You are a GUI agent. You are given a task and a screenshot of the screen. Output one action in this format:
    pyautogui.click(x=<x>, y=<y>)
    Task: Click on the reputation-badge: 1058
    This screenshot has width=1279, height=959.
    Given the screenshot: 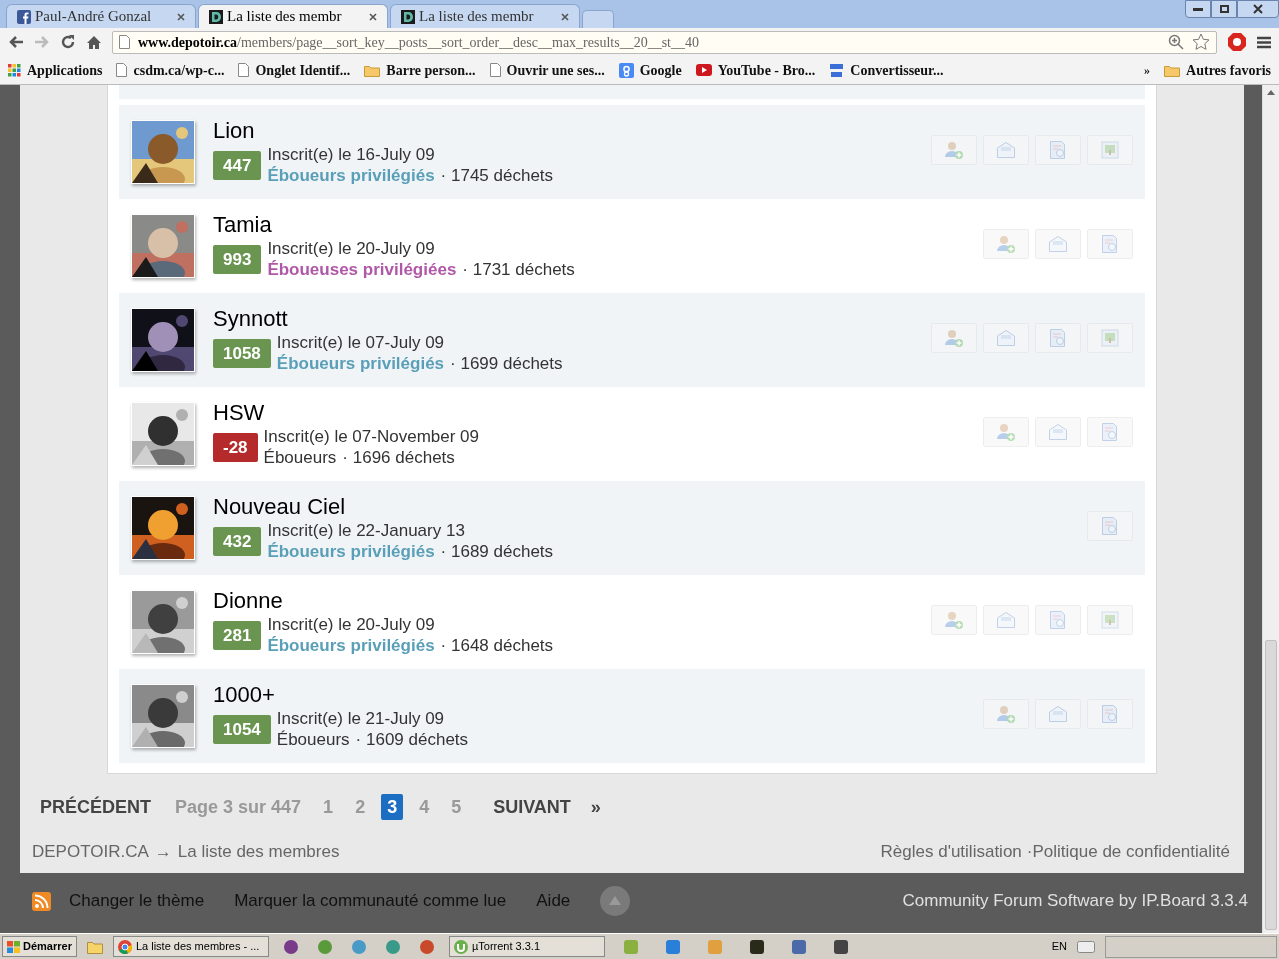 What is the action you would take?
    pyautogui.click(x=242, y=353)
    